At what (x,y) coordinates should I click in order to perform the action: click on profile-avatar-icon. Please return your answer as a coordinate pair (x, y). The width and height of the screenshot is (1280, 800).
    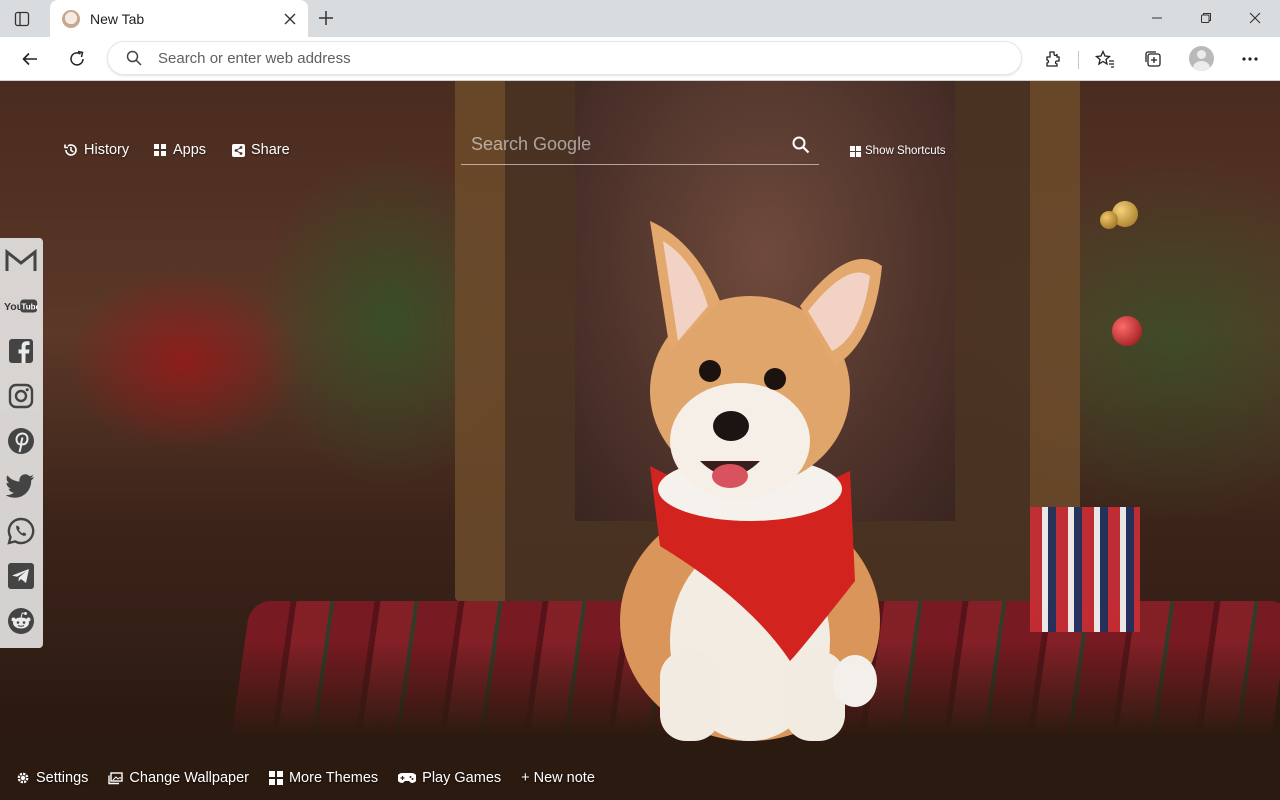
    Looking at the image, I should click on (1201, 58).